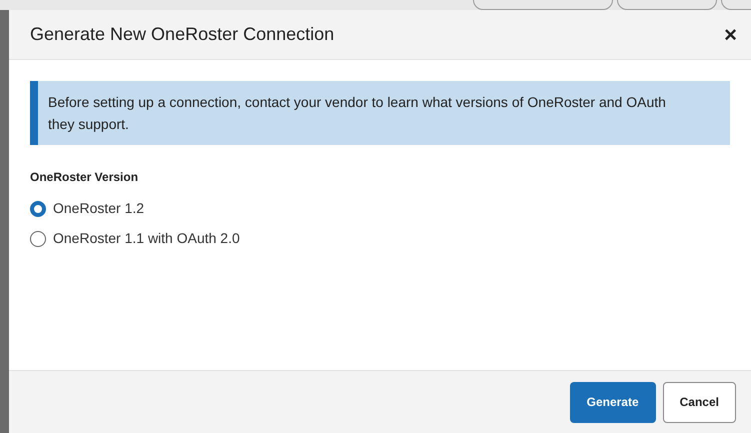  Describe the element at coordinates (357, 113) in the screenshot. I see `info-text: Before setting up a connection, contact your vendor to learn what versions of OneRoster and OAuth they support.` at that location.